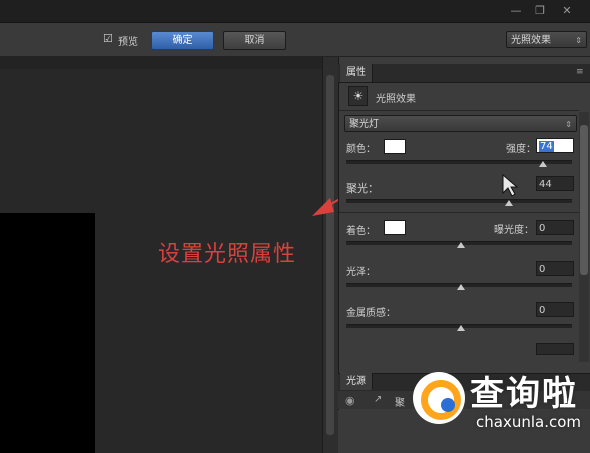 This screenshot has height=453, width=590. Describe the element at coordinates (362, 188) in the screenshot. I see `hotspot-label: 聚光：` at that location.